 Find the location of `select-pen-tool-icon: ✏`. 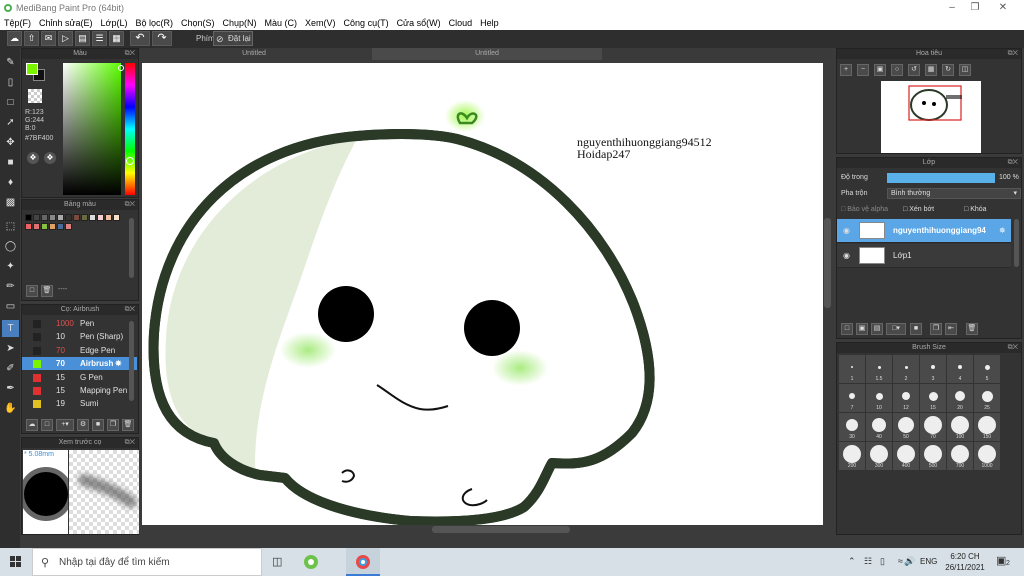

select-pen-tool-icon: ✏ is located at coordinates (10, 286).